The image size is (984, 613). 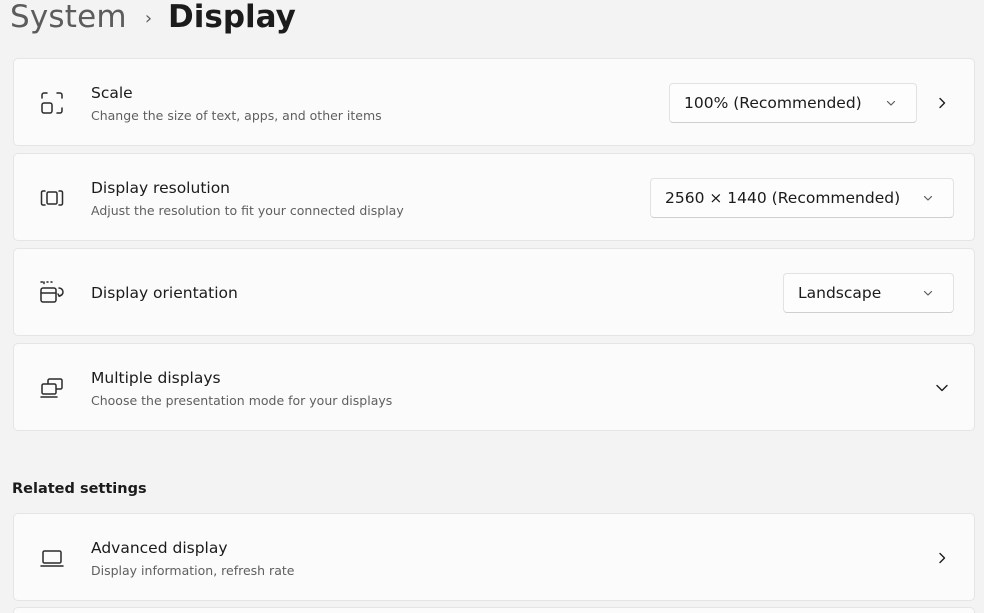 I want to click on advanced-display-subtitle: Display information, refresh rate, so click(x=193, y=570).